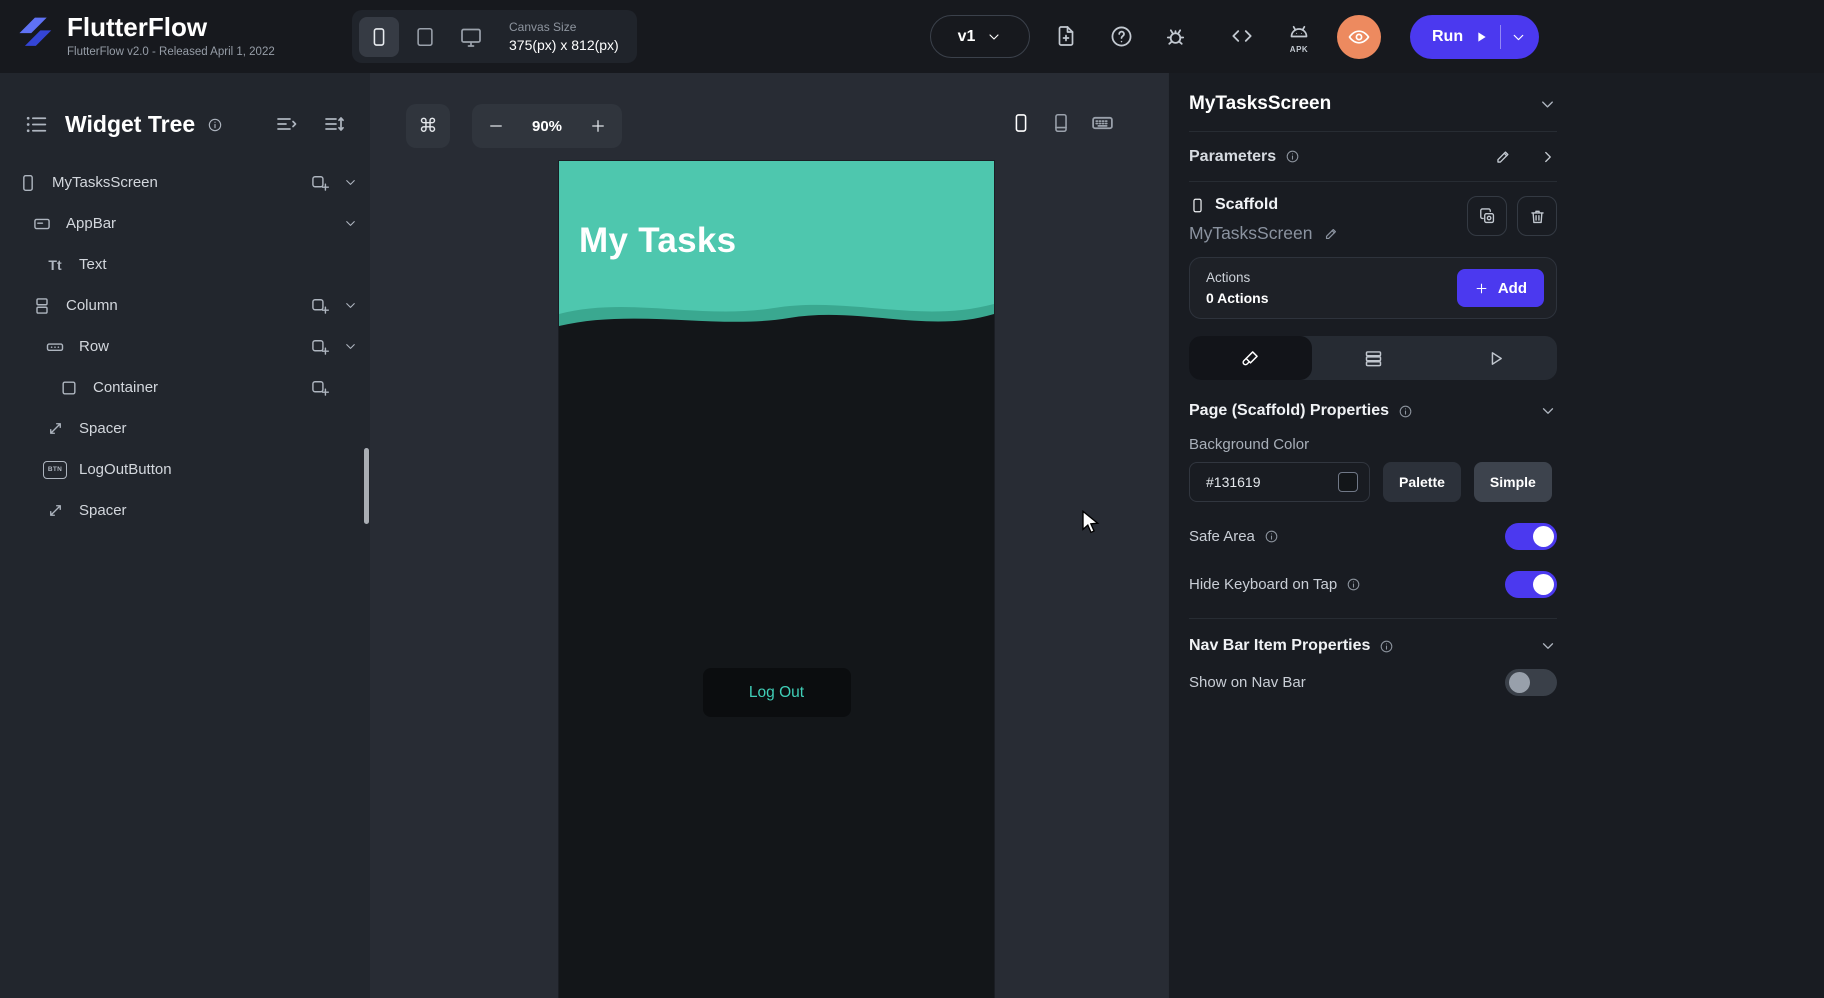 Image resolution: width=1824 pixels, height=998 pixels. What do you see at coordinates (334, 125) in the screenshot?
I see `expand-collapse-button` at bounding box center [334, 125].